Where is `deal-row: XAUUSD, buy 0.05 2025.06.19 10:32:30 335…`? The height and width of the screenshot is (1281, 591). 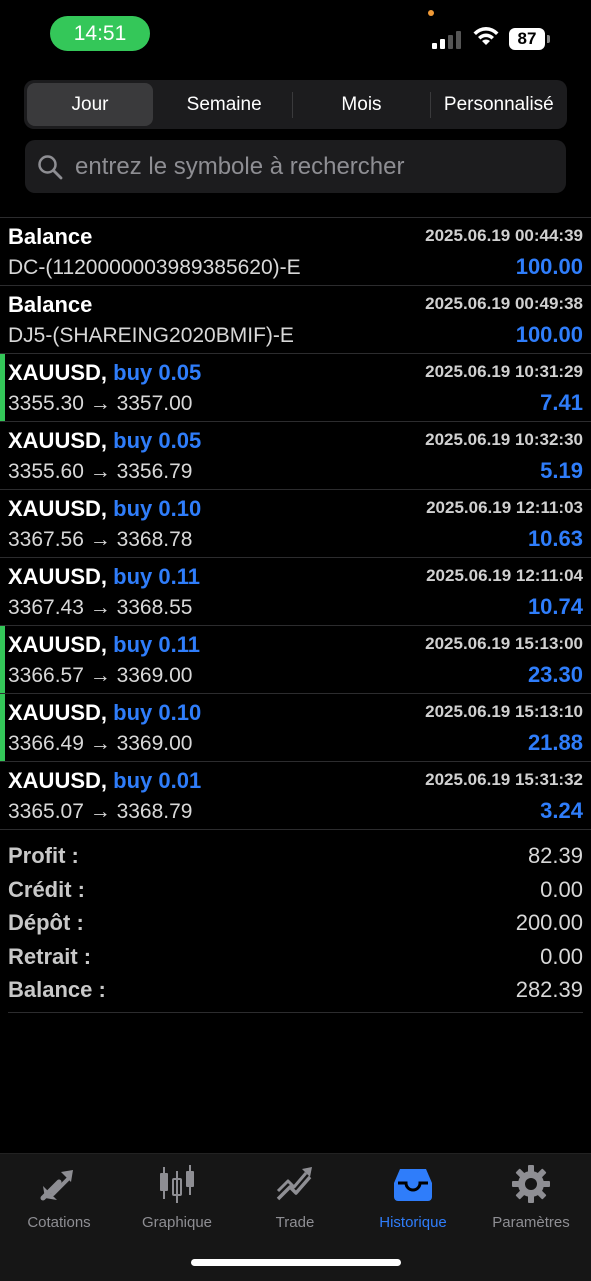 deal-row: XAUUSD, buy 0.05 2025.06.19 10:32:30 335… is located at coordinates (295, 456).